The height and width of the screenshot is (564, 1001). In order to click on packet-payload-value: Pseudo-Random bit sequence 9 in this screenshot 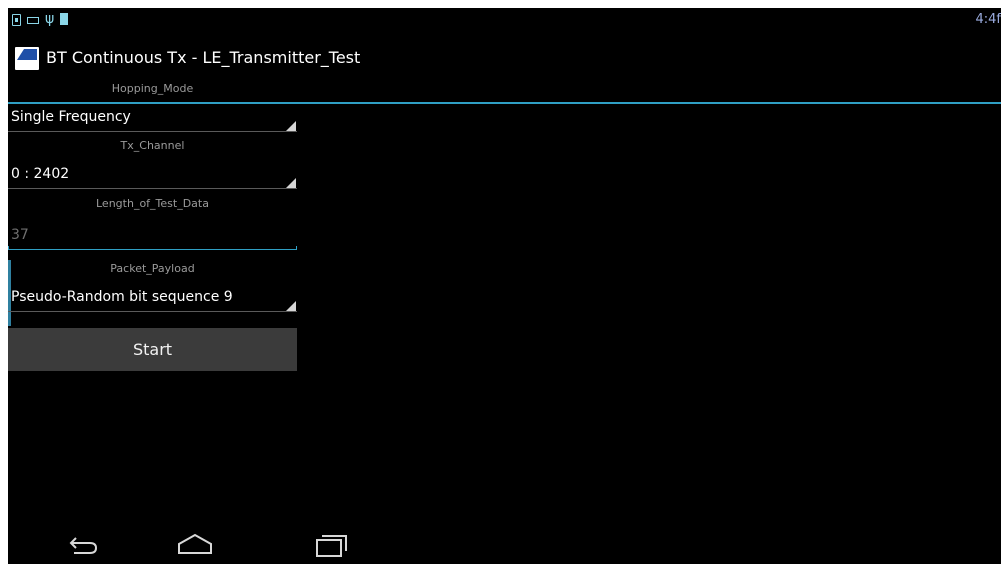, I will do `click(122, 297)`.